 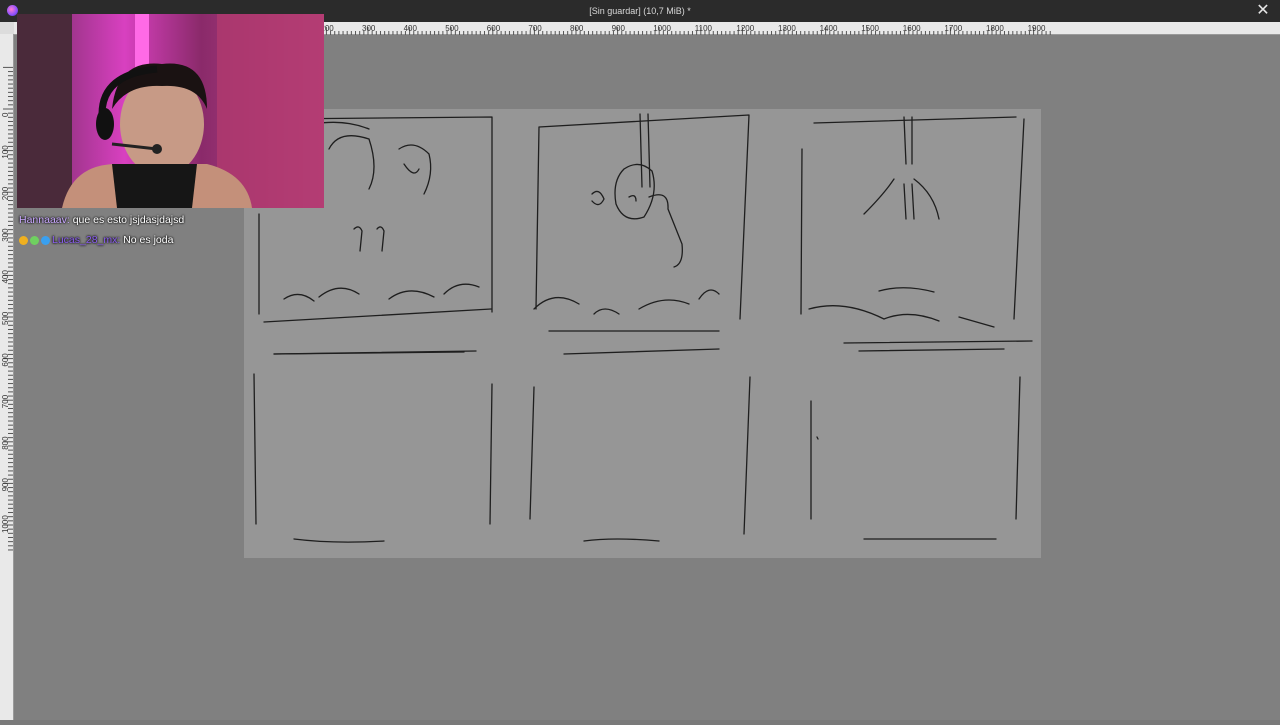 I want to click on ruler-label: 1500, so click(x=870, y=28).